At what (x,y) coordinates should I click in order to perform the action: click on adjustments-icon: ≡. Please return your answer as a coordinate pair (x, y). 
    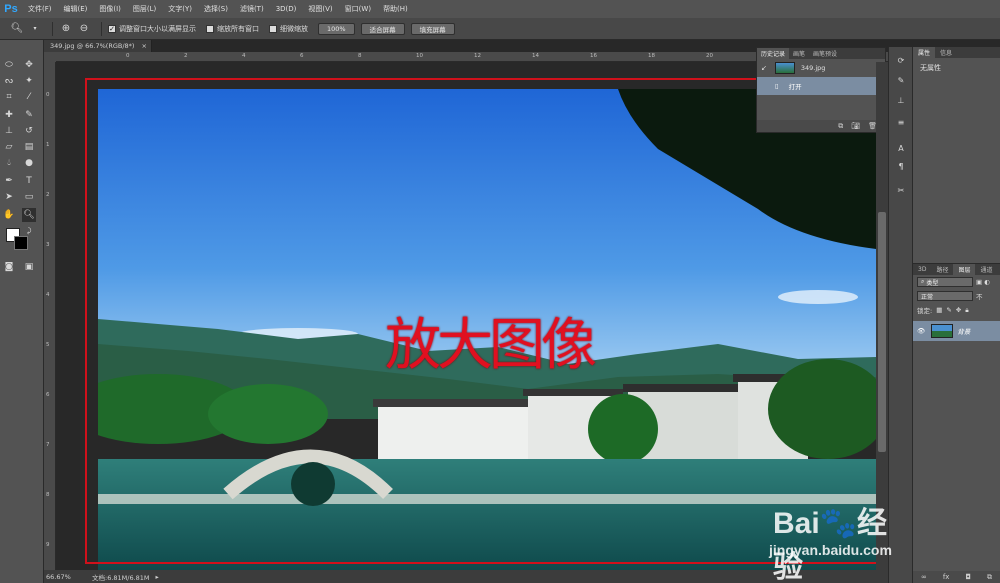
    Looking at the image, I should click on (901, 122).